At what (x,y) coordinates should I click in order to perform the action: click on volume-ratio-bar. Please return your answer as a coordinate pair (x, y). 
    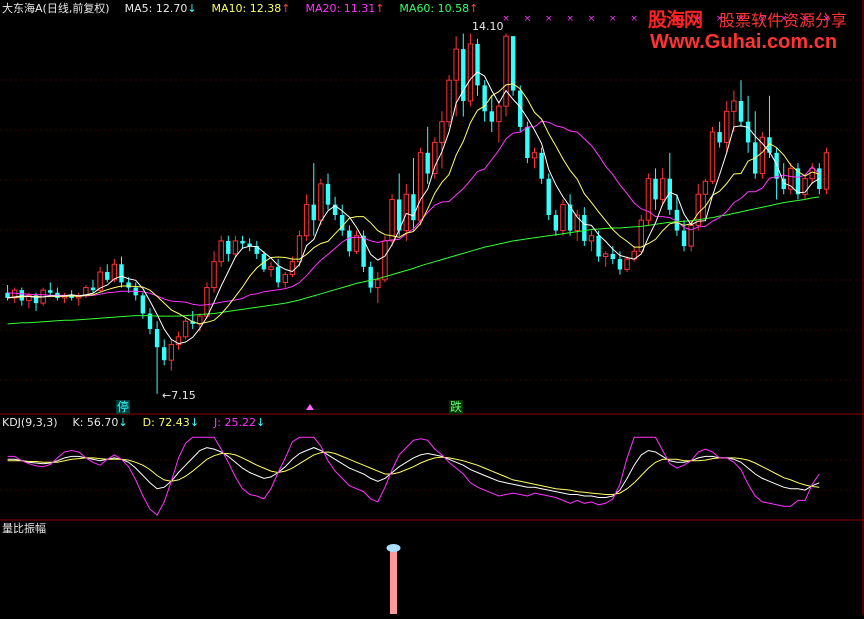
    Looking at the image, I should click on (393, 581).